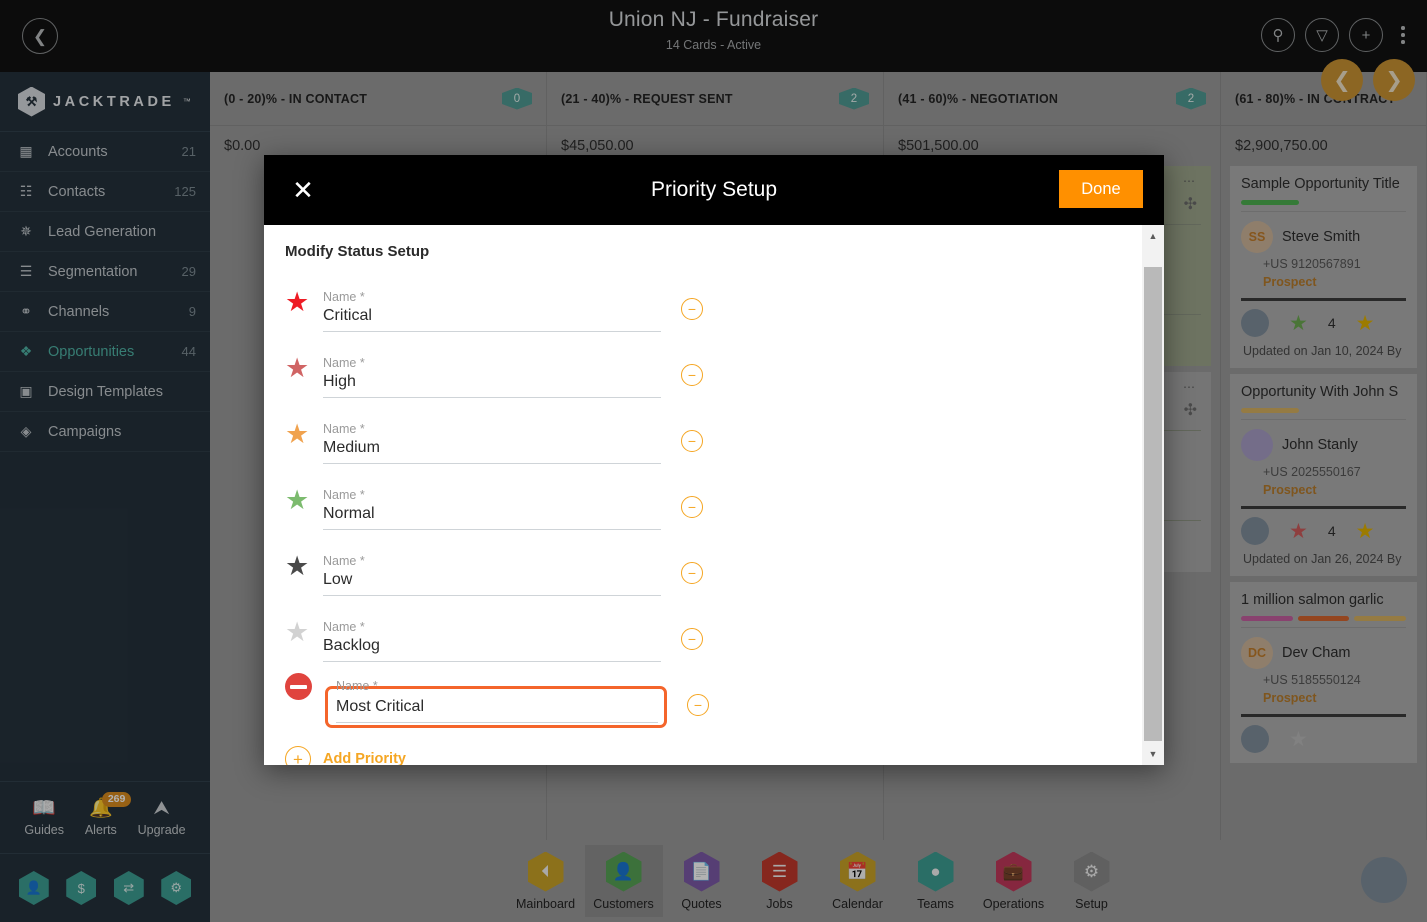 The width and height of the screenshot is (1427, 922). What do you see at coordinates (1153, 236) in the screenshot?
I see `scroll-up-arrow-icon: ▲` at bounding box center [1153, 236].